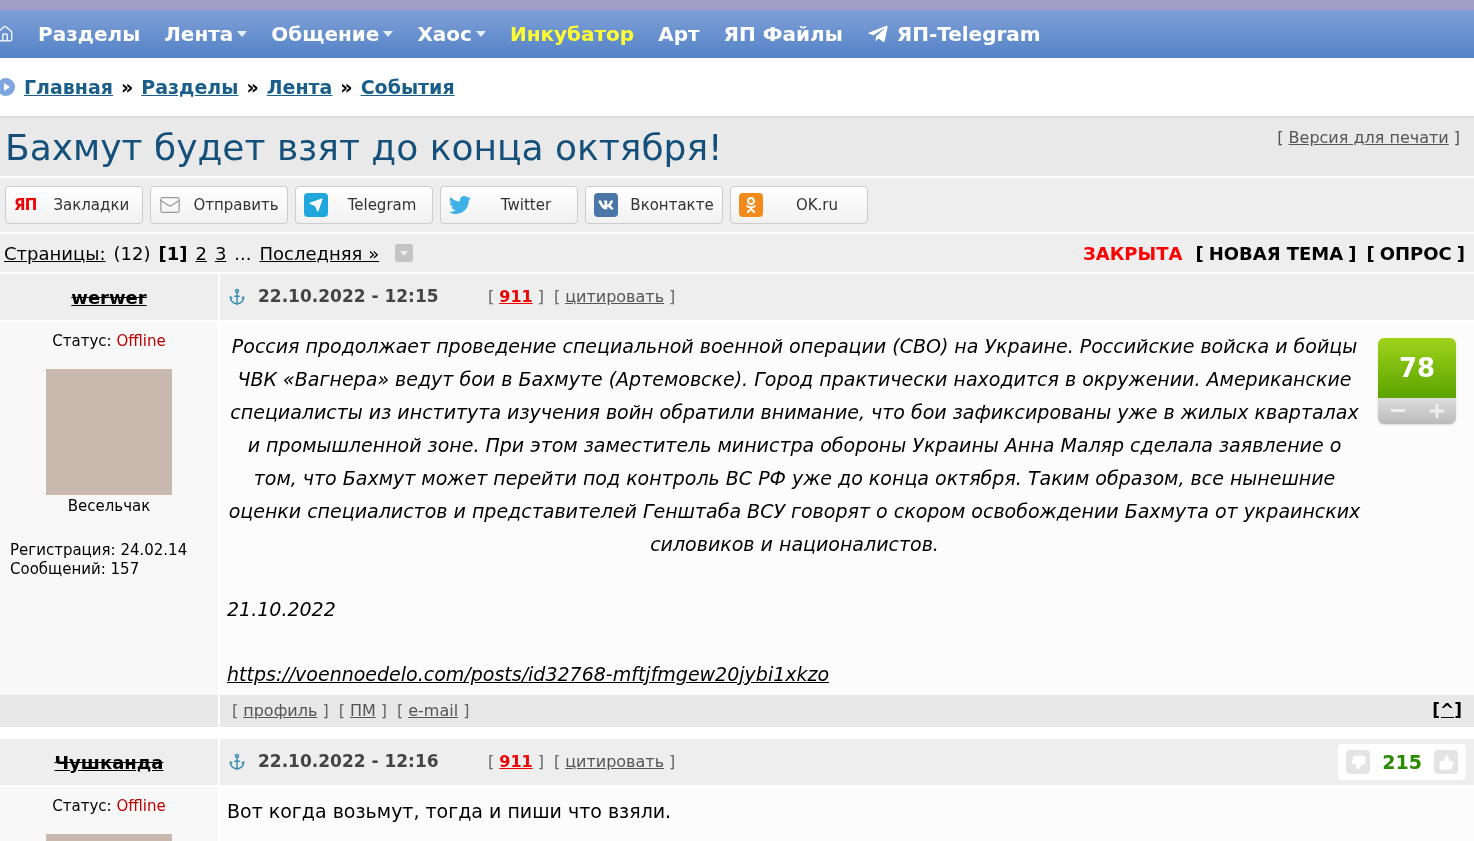 This screenshot has width=1474, height=841. Describe the element at coordinates (109, 506) in the screenshot. I see `user-rank: Весельчак` at that location.